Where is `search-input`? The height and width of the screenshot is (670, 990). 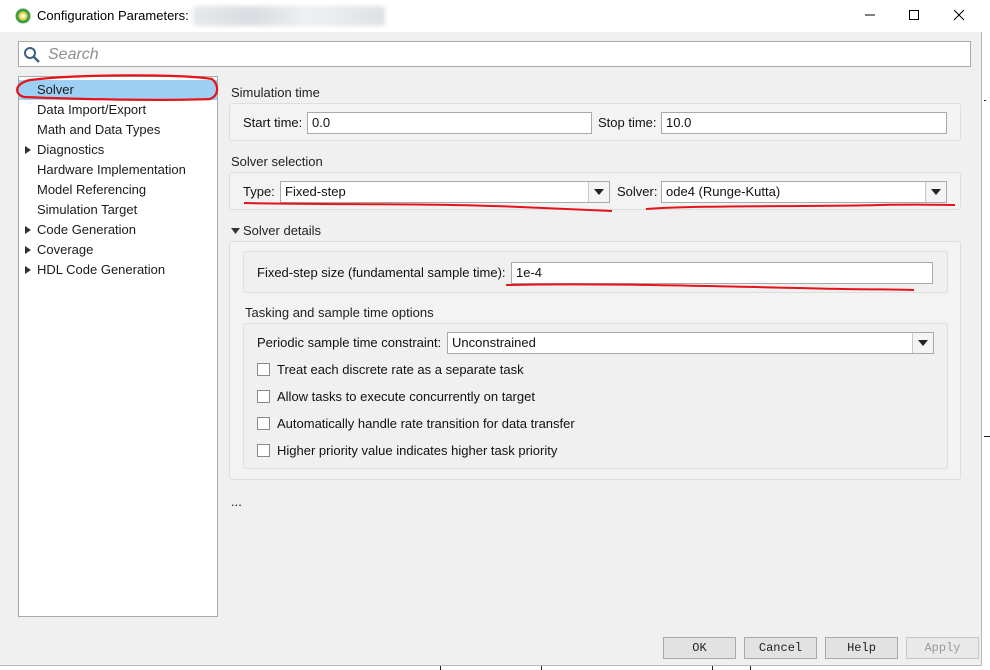 search-input is located at coordinates (498, 55).